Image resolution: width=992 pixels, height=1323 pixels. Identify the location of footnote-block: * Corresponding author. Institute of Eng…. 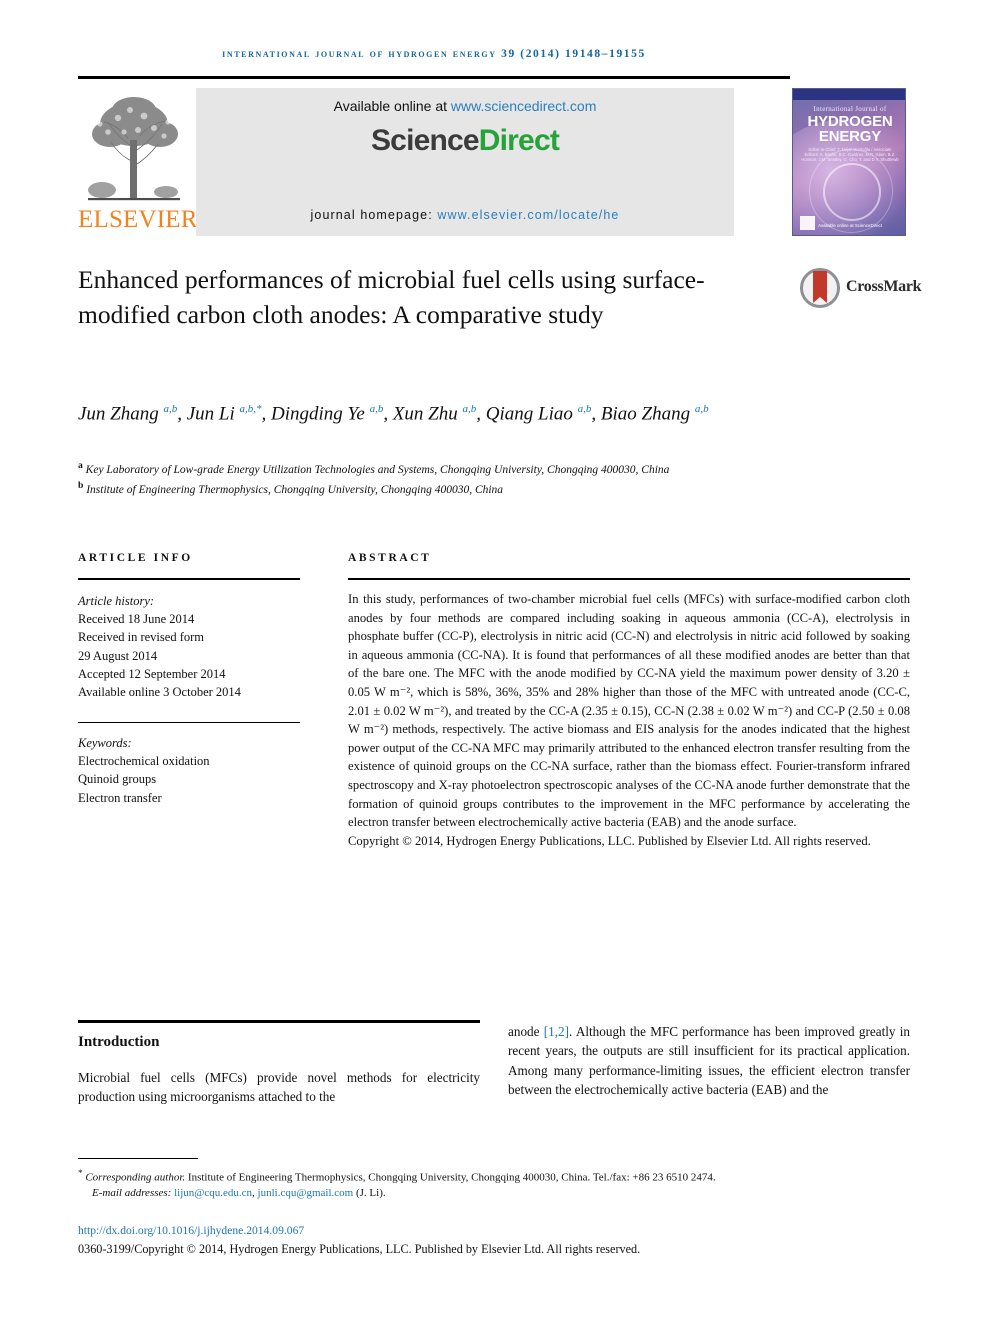
(494, 1183).